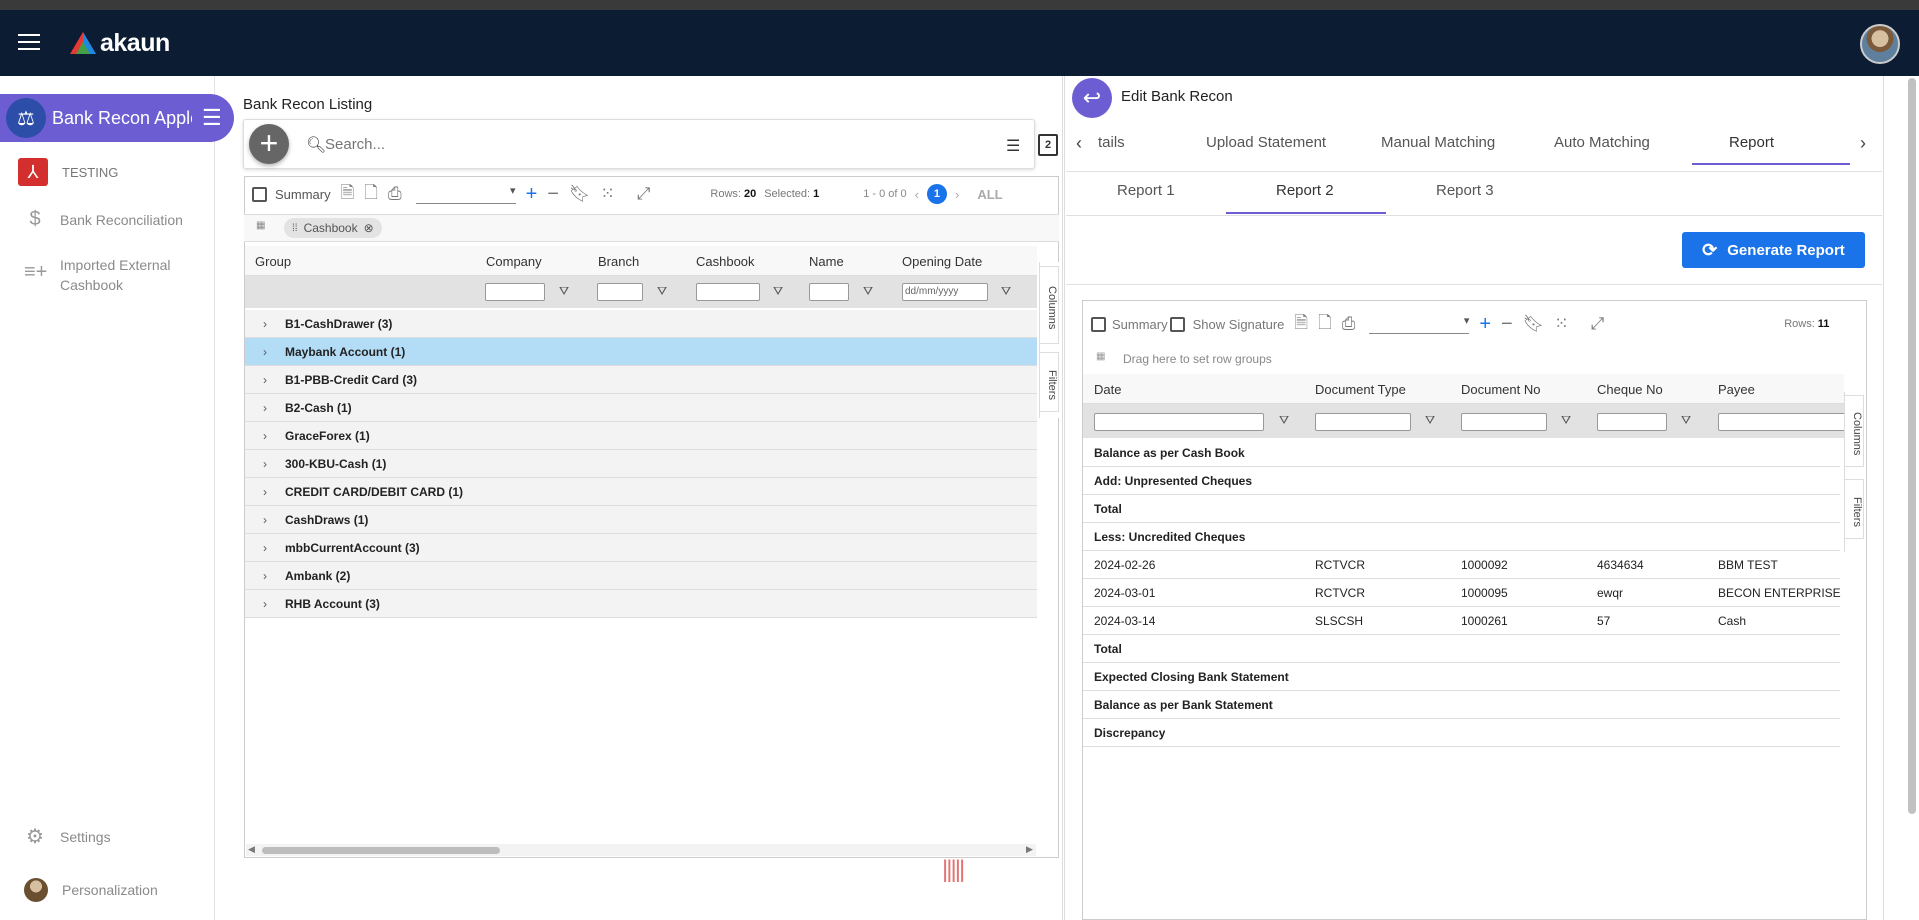 The image size is (1919, 920). I want to click on show-signature-checkbox, so click(1177, 324).